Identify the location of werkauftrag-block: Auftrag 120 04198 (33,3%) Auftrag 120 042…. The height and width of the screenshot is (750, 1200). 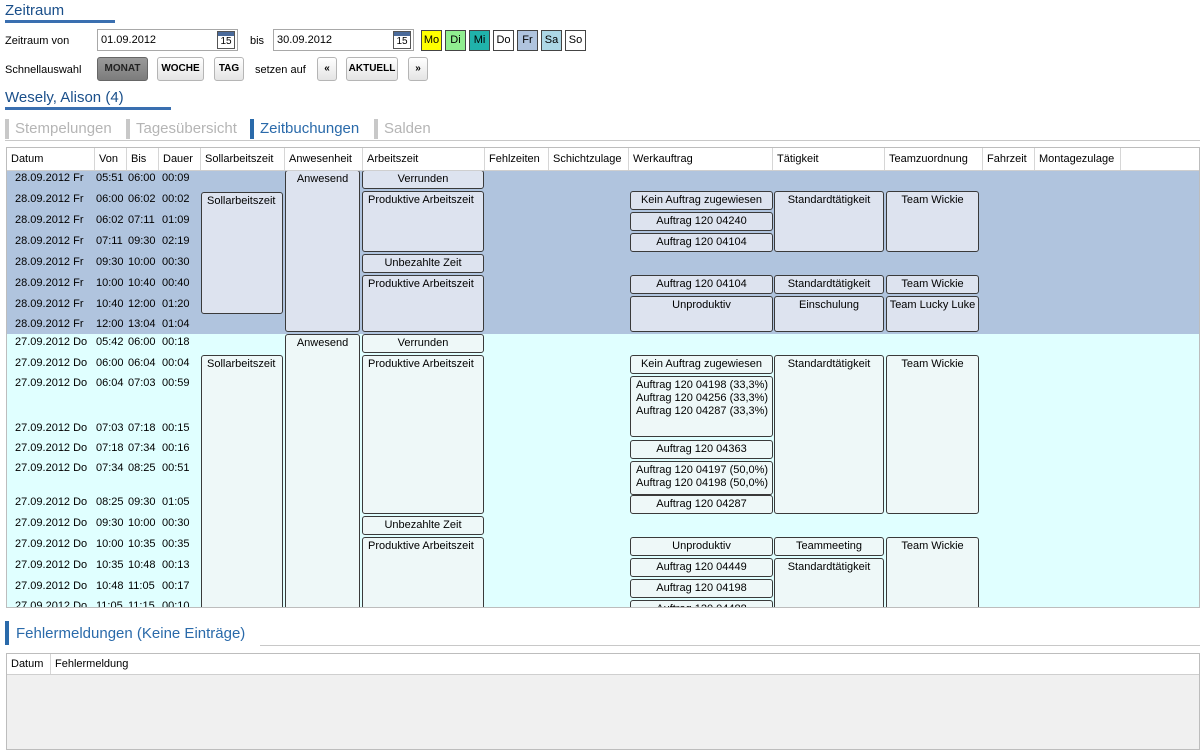
(701, 406).